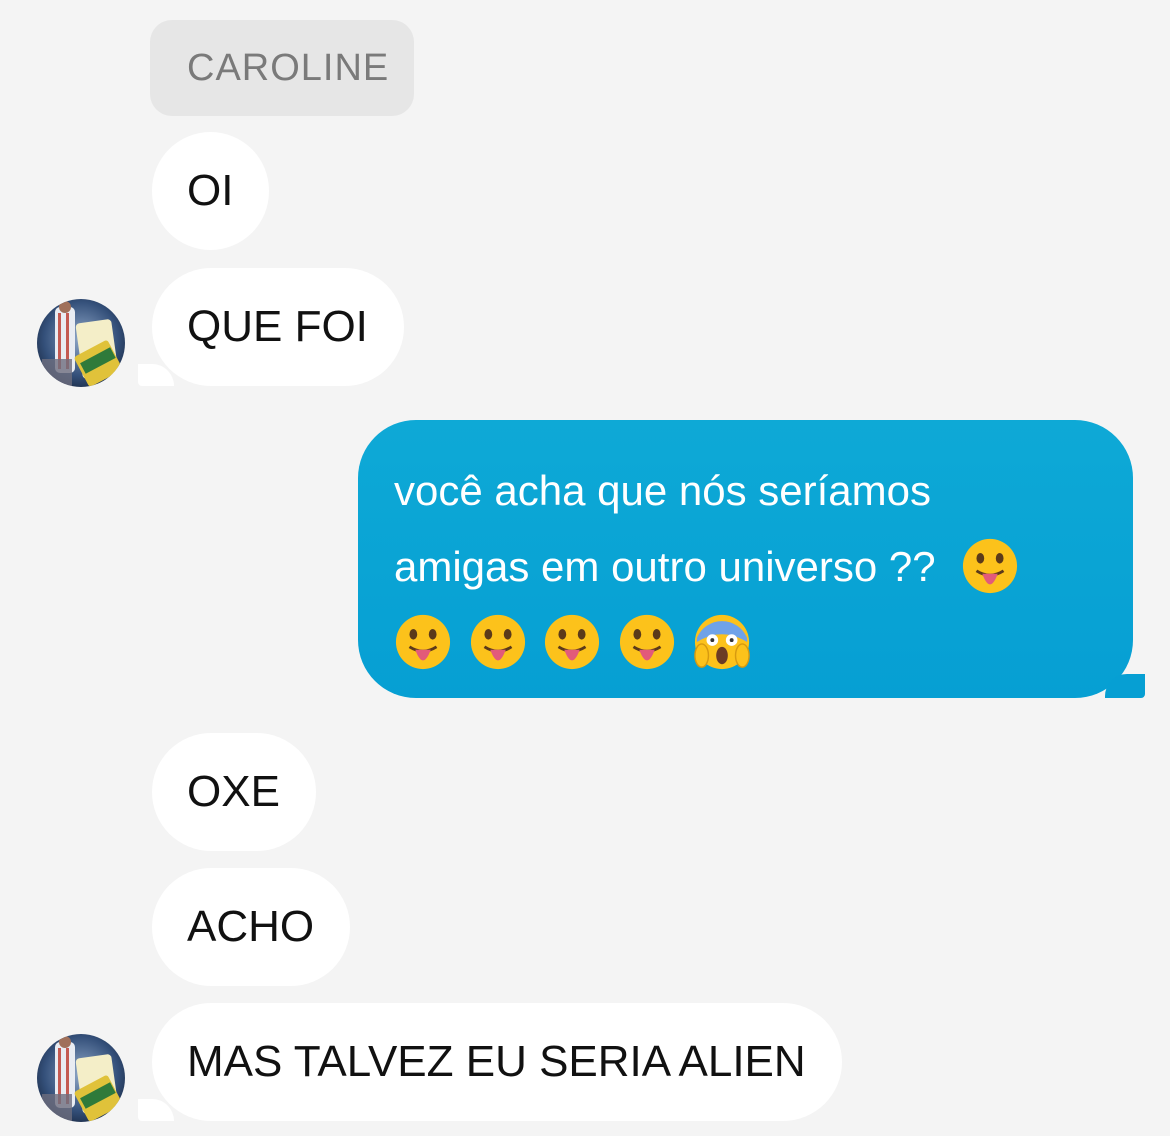 This screenshot has height=1136, width=1170. I want to click on message-bubble-incoming: ACHO, so click(251, 927).